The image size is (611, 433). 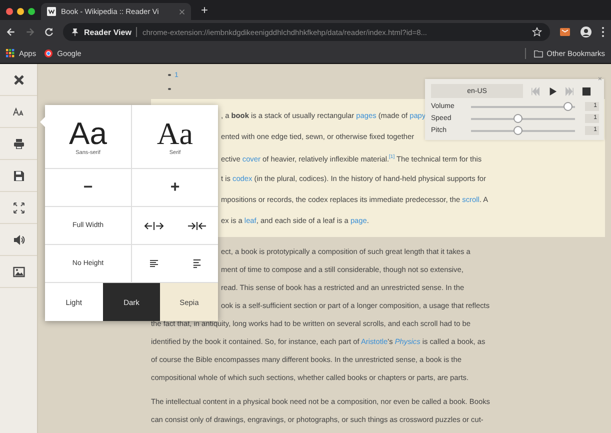 I want to click on new-tab-button: +, so click(x=204, y=10).